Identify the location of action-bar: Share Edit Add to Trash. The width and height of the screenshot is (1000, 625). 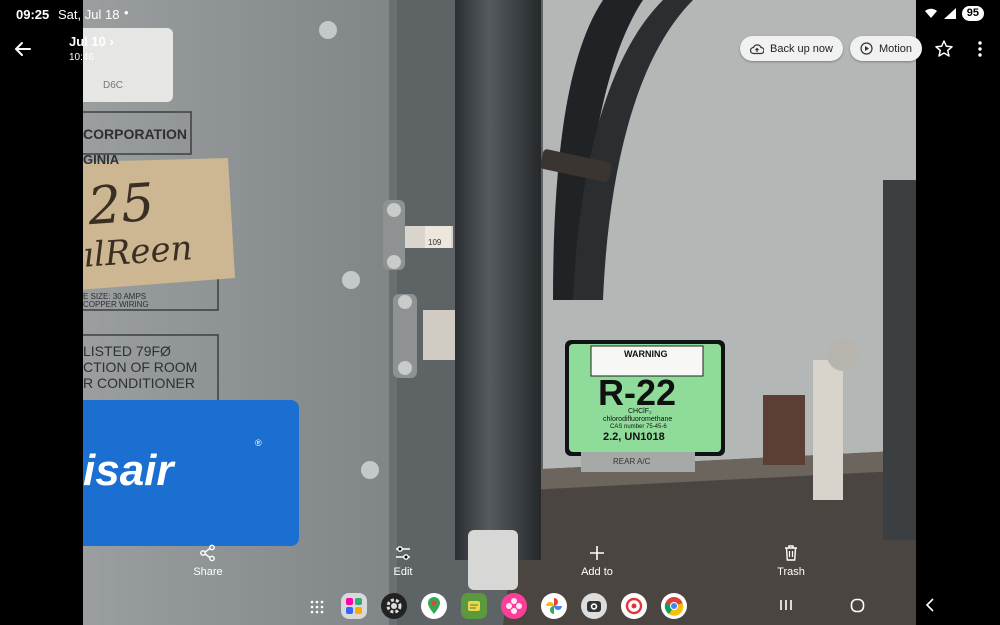
(500, 565).